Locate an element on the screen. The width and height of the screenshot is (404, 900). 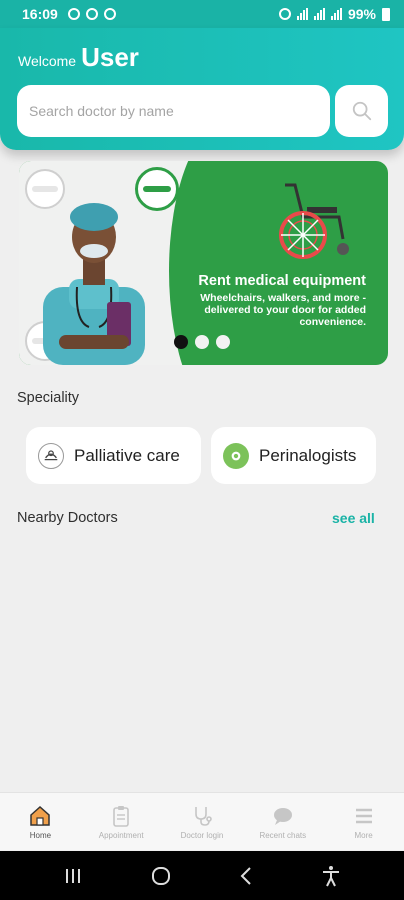
recent-apps-icon is located at coordinates (73, 876).